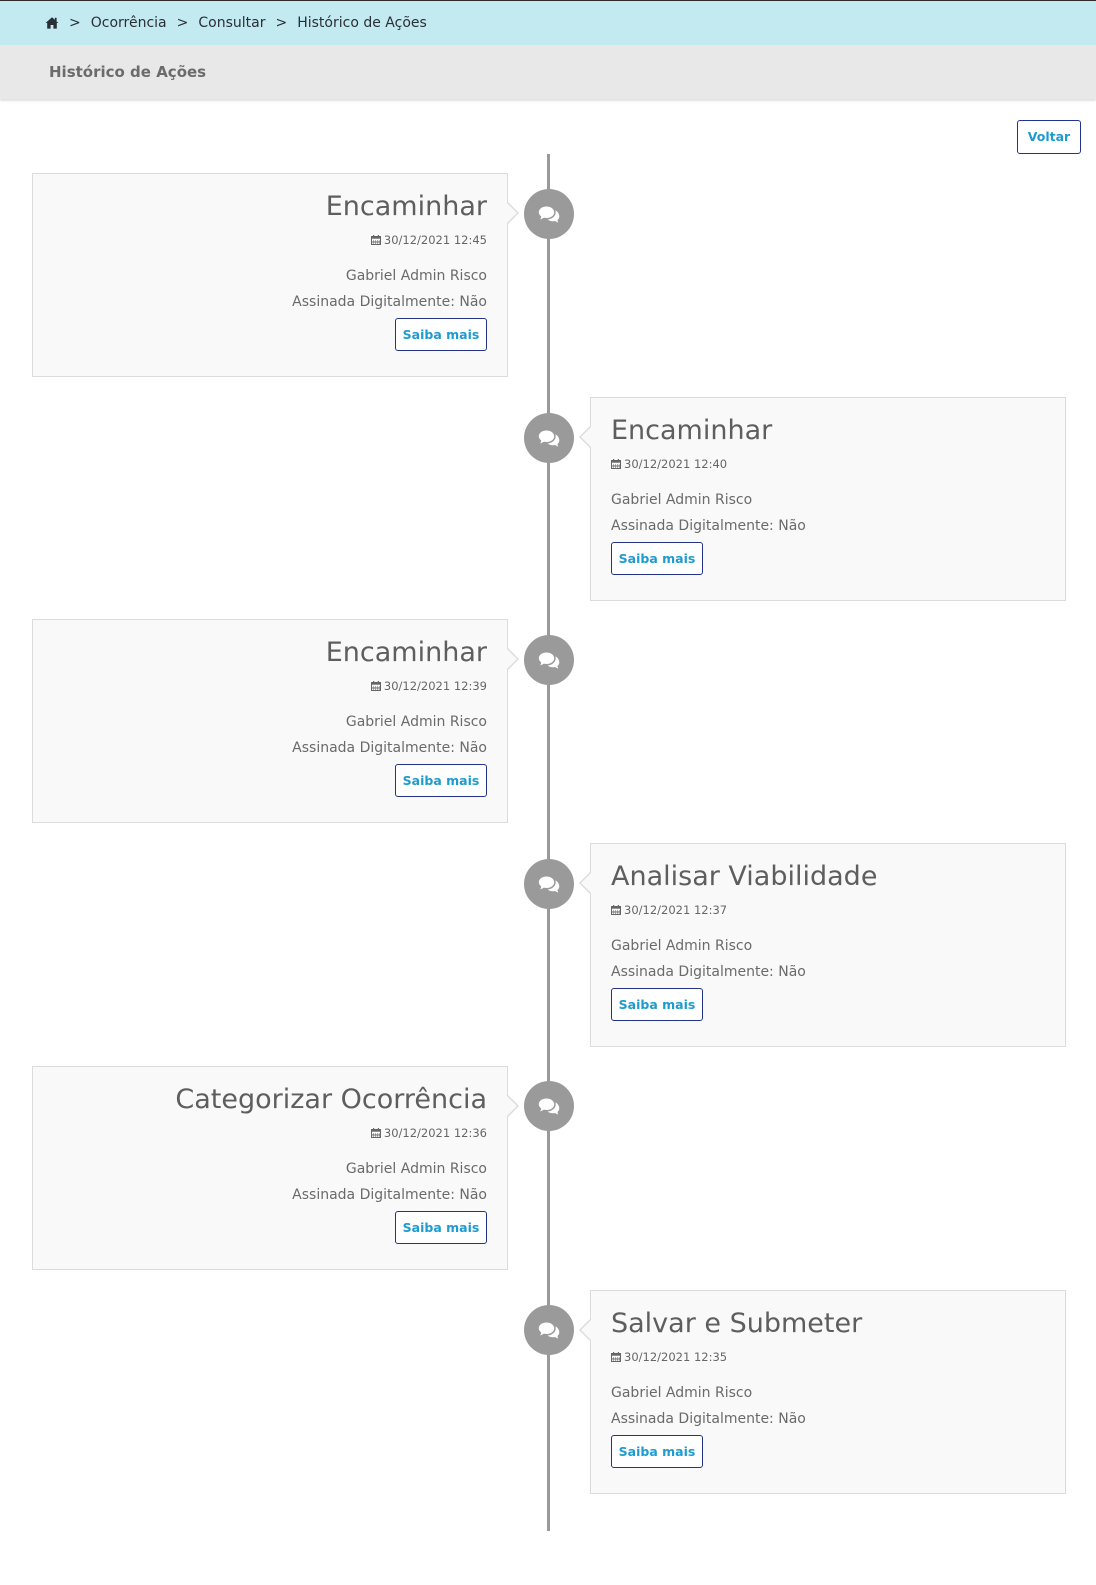 The image size is (1096, 1585). I want to click on breadcrumb-item-consultar: Consultar, so click(231, 23).